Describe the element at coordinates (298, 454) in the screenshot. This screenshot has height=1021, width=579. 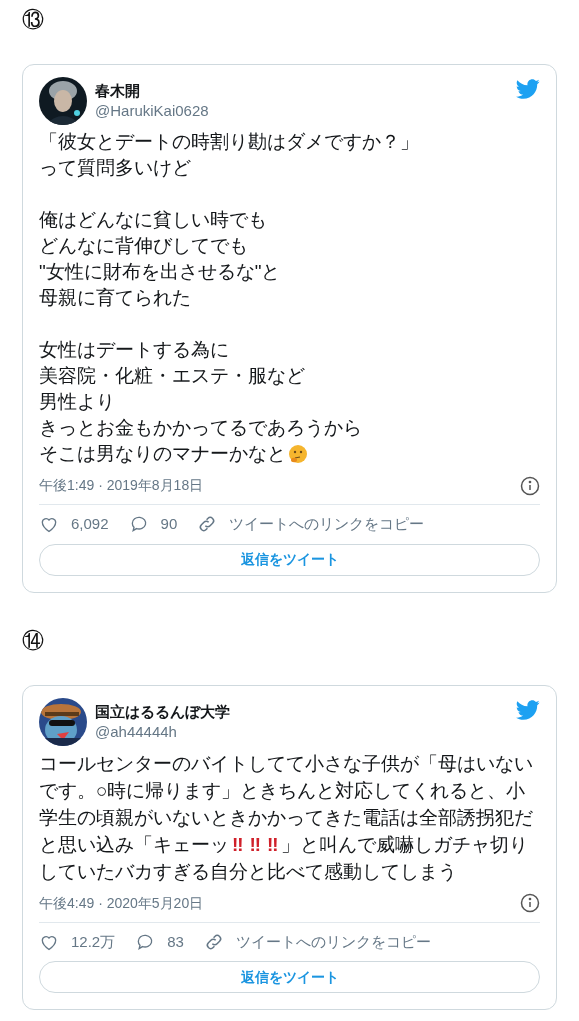
I see `thinking-emoji-icon` at that location.